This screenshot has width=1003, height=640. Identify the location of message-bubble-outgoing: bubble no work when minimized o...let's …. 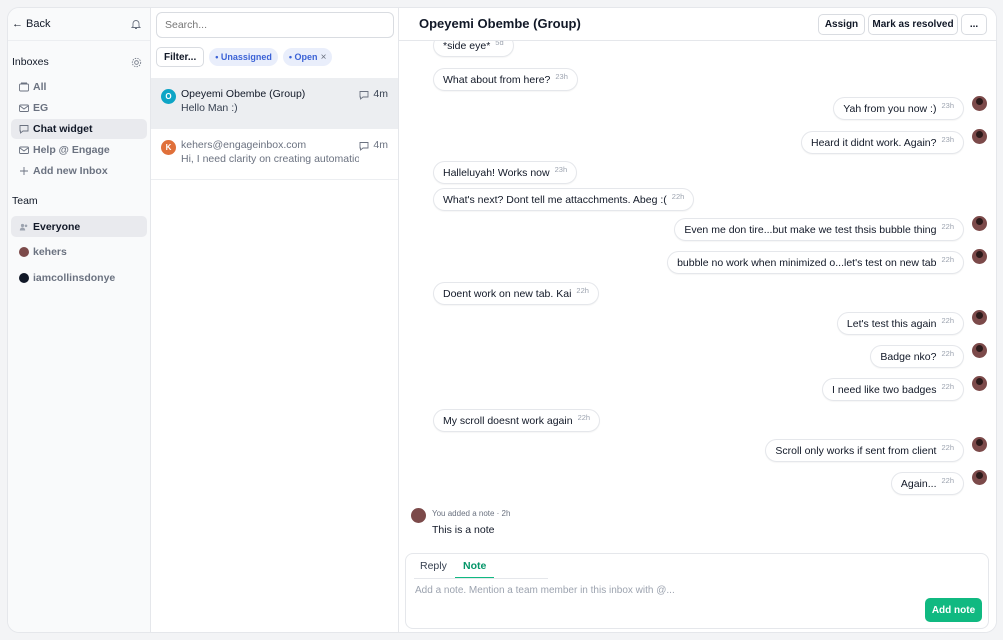
(815, 262).